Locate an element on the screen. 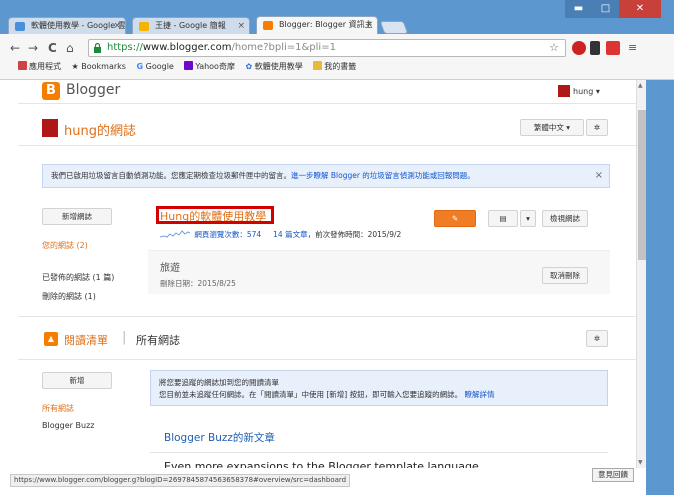 The height and width of the screenshot is (495, 674). slides-icon is located at coordinates (144, 26).